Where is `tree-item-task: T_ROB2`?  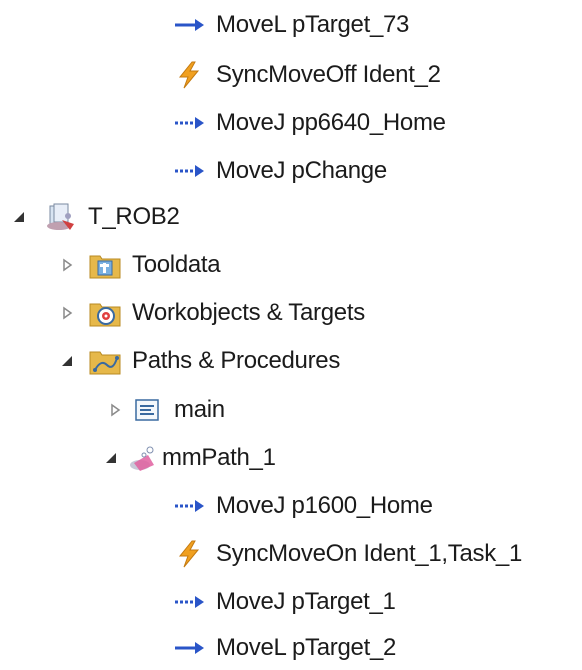
tree-item-task: T_ROB2 is located at coordinates (94, 217).